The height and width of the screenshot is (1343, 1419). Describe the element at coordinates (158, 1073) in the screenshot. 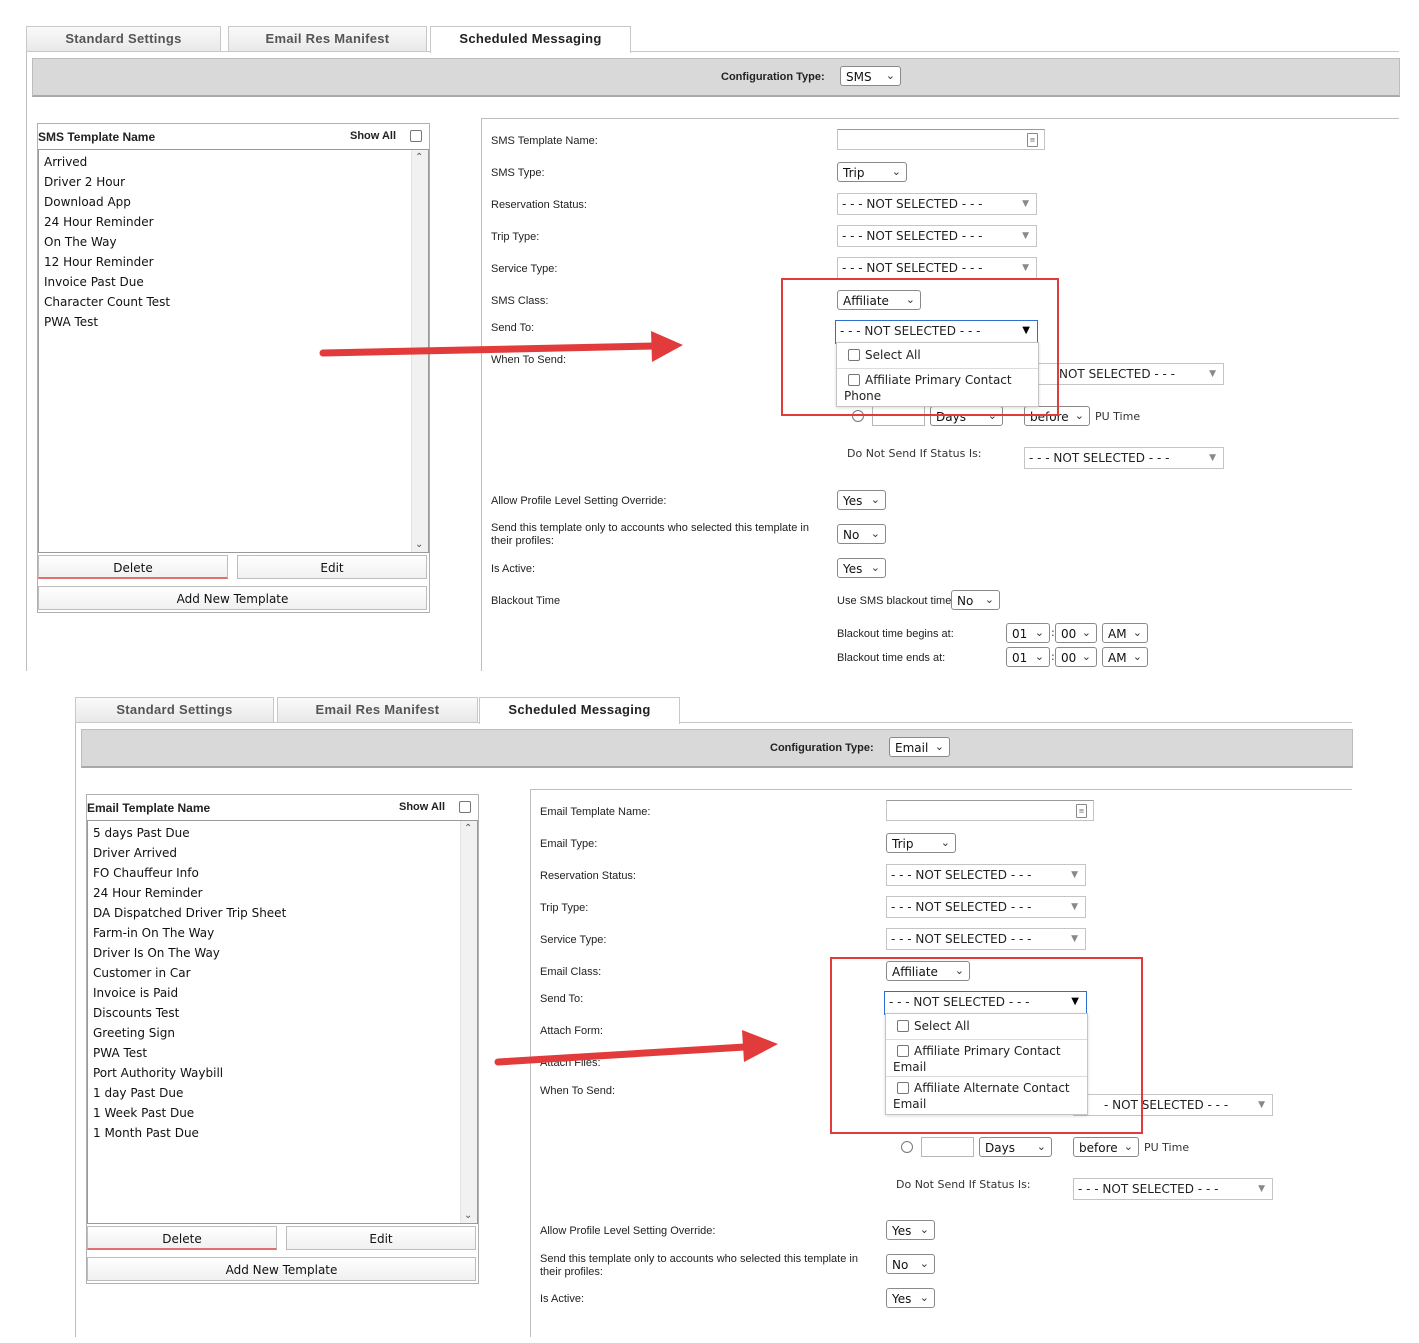

I see `list-item: Port Authority Waybill` at that location.